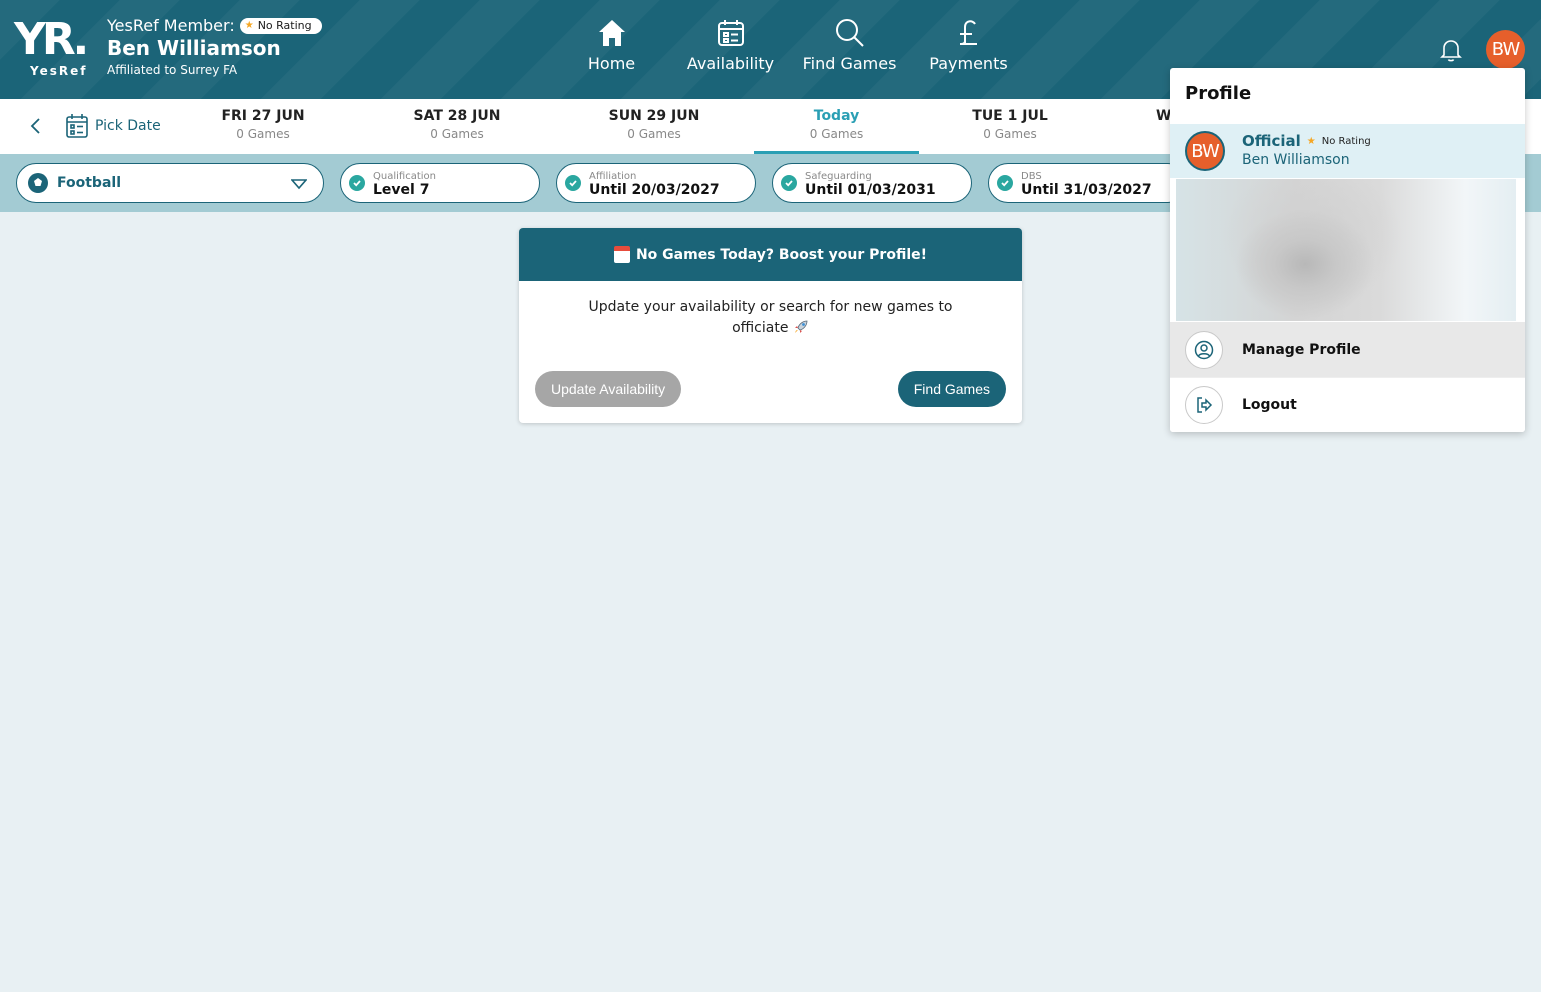  I want to click on rating-badge: ★ No Rating, so click(280, 25).